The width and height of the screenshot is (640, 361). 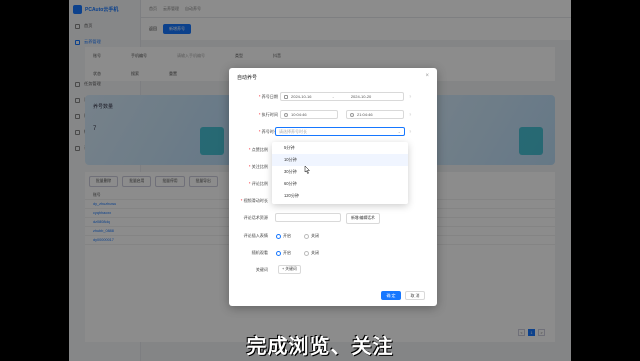 I want to click on duration-dropdown: 5分钟 10分钟 30分钟 60分钟 120分钟, so click(x=340, y=173).